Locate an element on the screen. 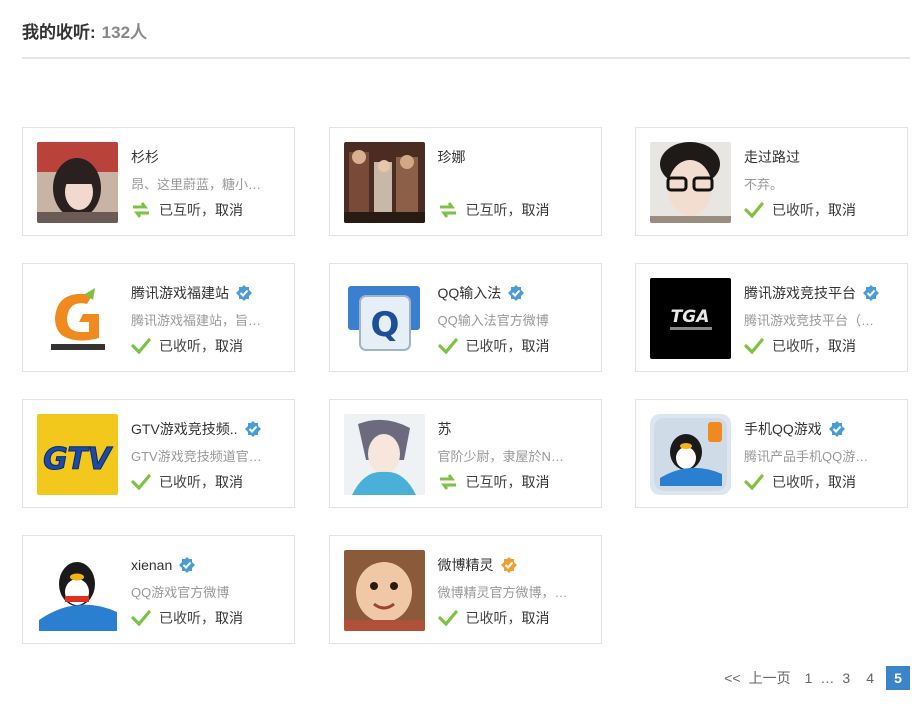 The width and height of the screenshot is (923, 706). follow-card: 杉杉 昂、这里蔚蓝，糖小… 已互听， 取消 is located at coordinates (158, 181).